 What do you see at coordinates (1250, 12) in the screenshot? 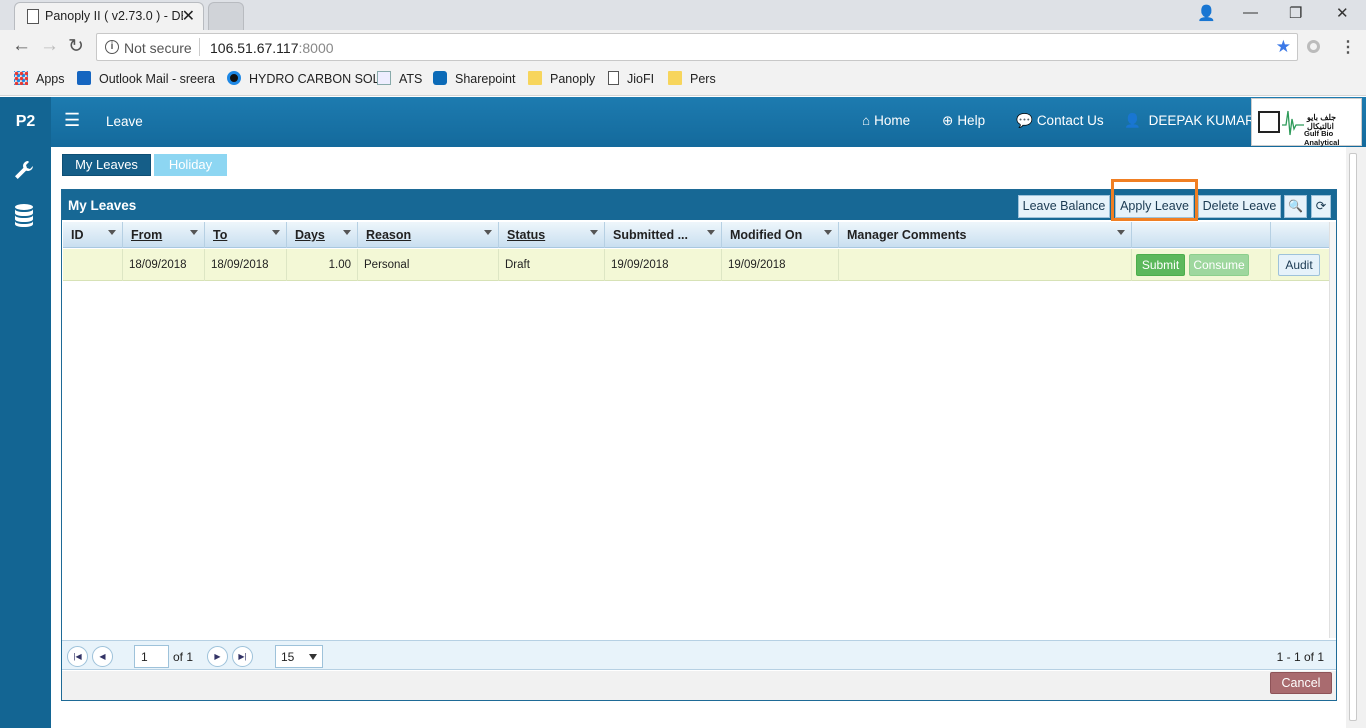
I see `minimize-icon: —` at bounding box center [1250, 12].